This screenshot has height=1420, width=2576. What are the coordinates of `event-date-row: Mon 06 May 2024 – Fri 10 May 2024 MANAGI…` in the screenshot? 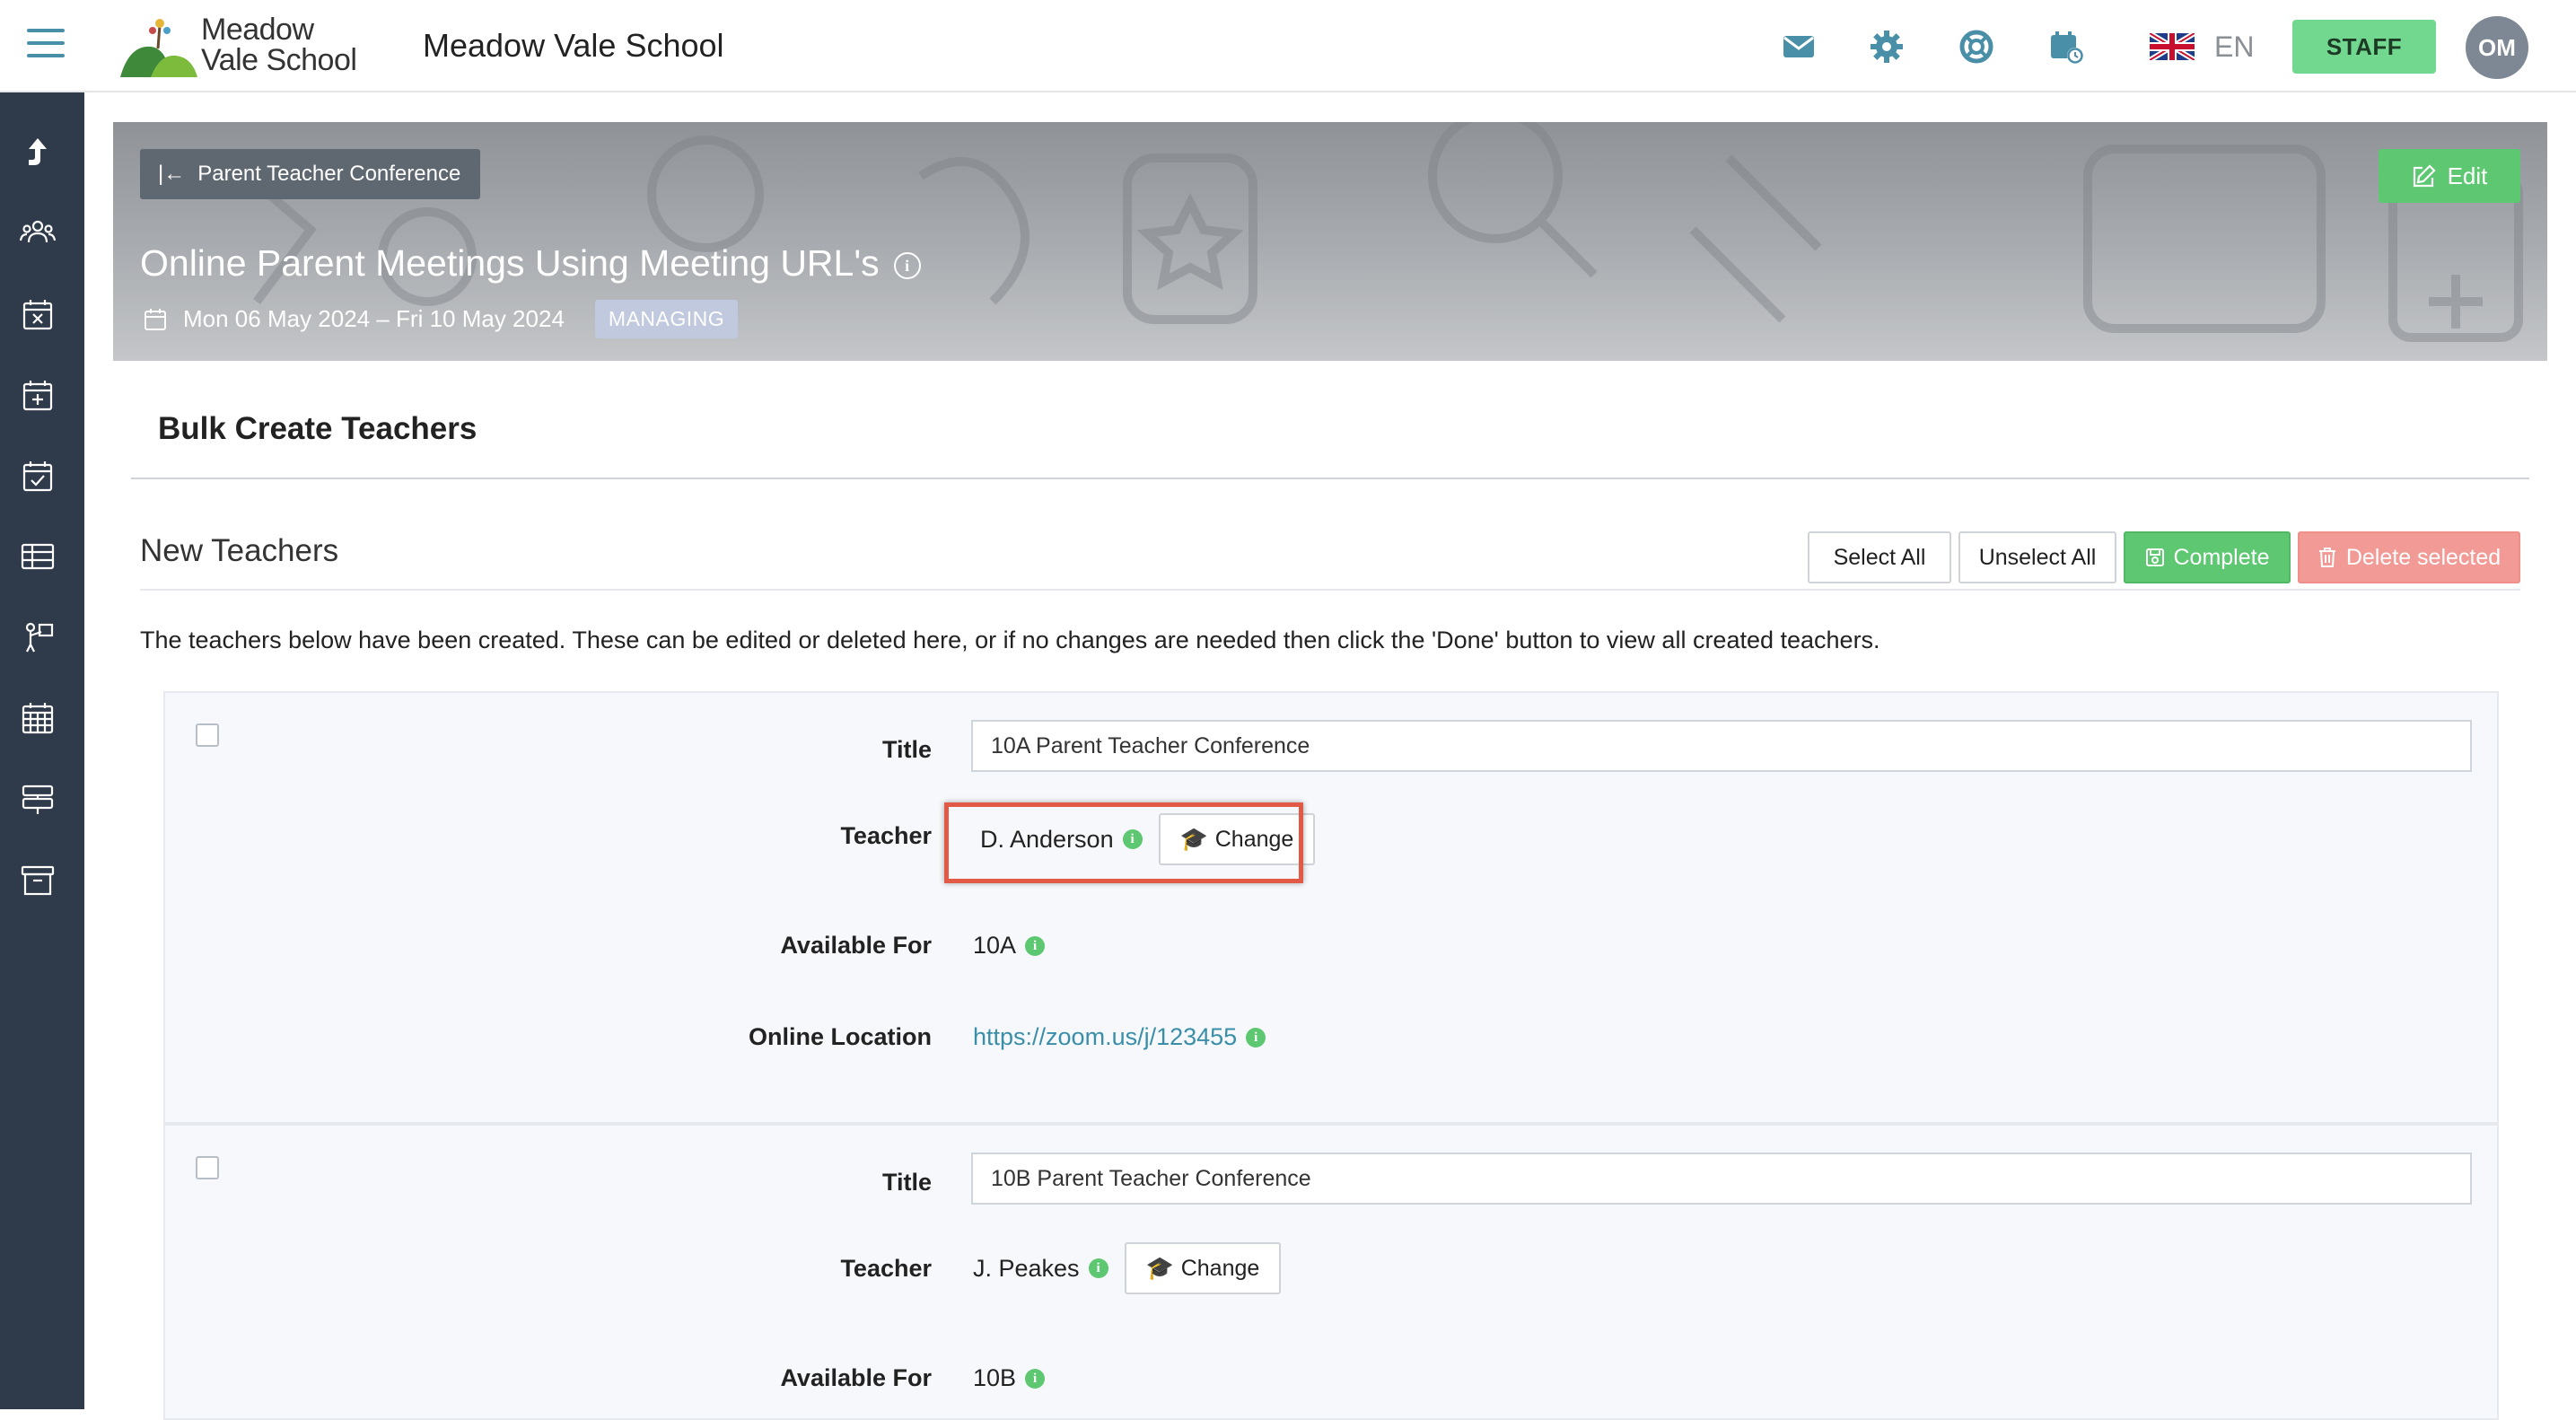 It's located at (441, 319).